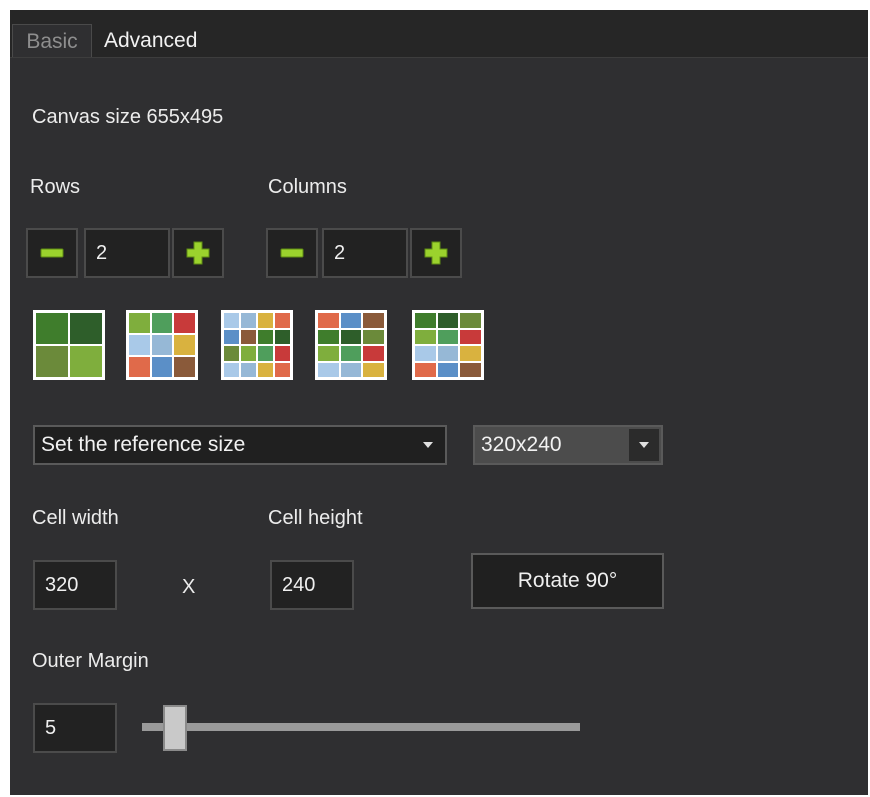  Describe the element at coordinates (568, 445) in the screenshot. I see `size-preset-dropdown: 320x240` at that location.